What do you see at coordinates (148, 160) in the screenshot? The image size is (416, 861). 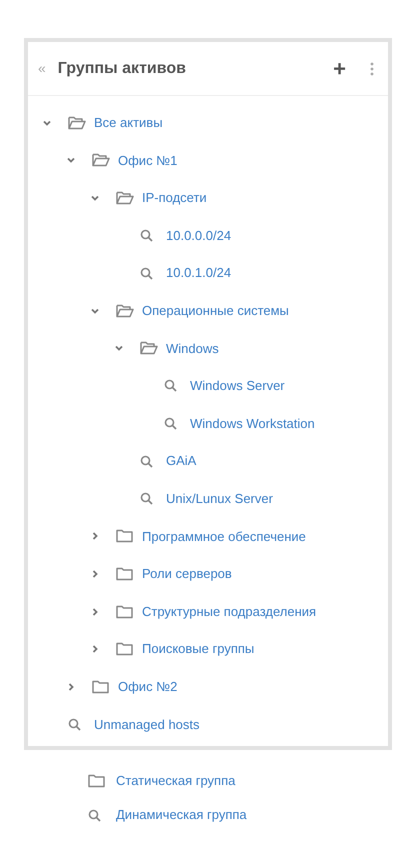 I see `tree-item: Офис №1` at bounding box center [148, 160].